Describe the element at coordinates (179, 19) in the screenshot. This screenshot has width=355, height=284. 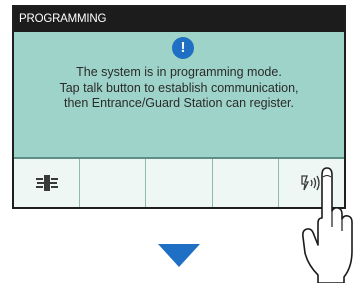
I see `title-bar: PROGRAMMING` at that location.